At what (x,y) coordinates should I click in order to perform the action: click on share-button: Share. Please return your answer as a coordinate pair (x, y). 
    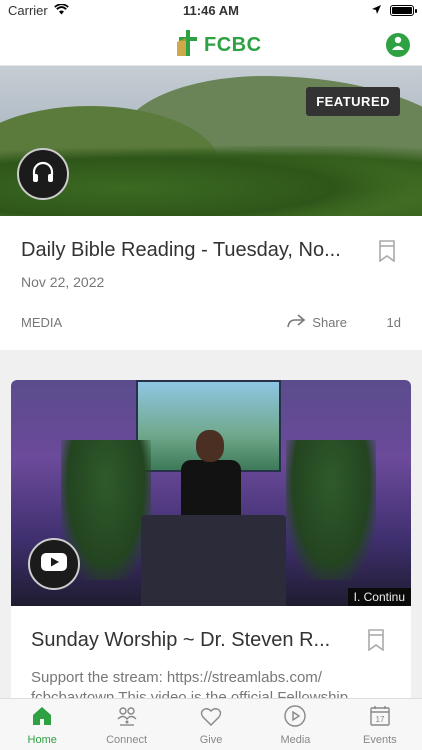
    Looking at the image, I should click on (316, 322).